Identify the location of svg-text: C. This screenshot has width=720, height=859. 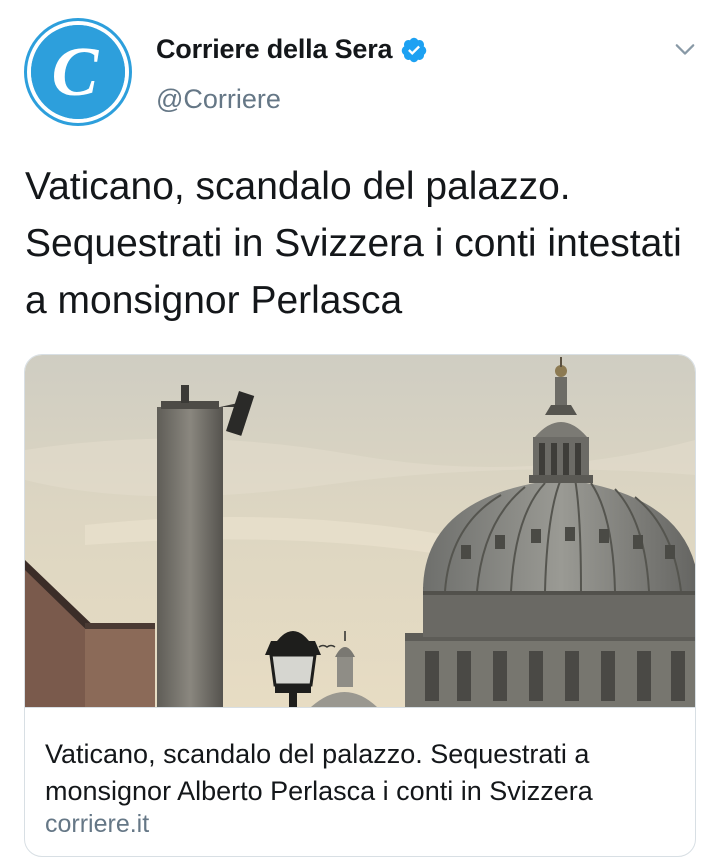
(76, 72).